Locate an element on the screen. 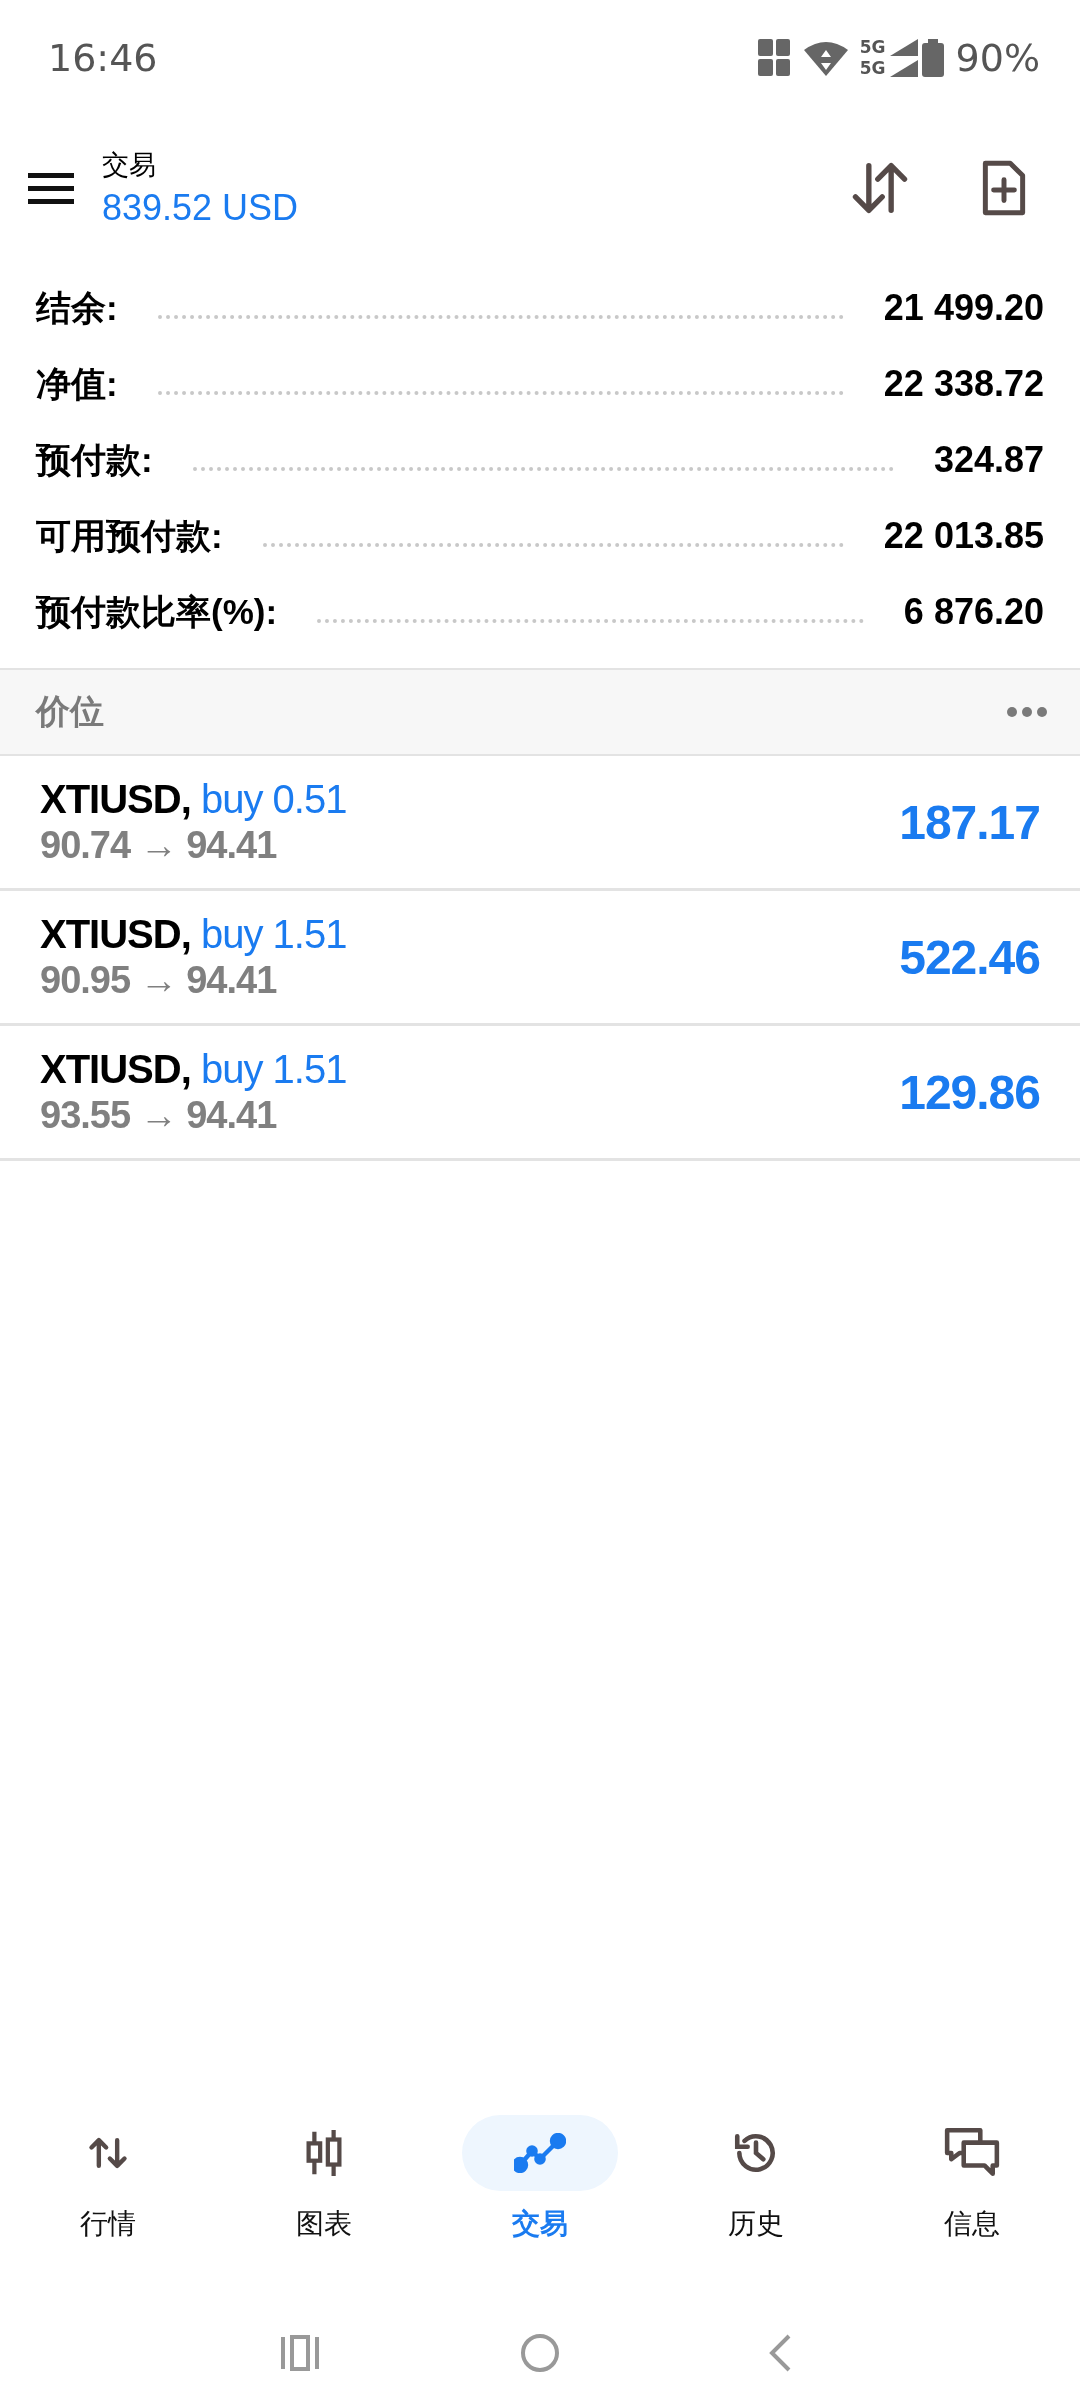  account-balance: 839.52 USD is located at coordinates (200, 207).